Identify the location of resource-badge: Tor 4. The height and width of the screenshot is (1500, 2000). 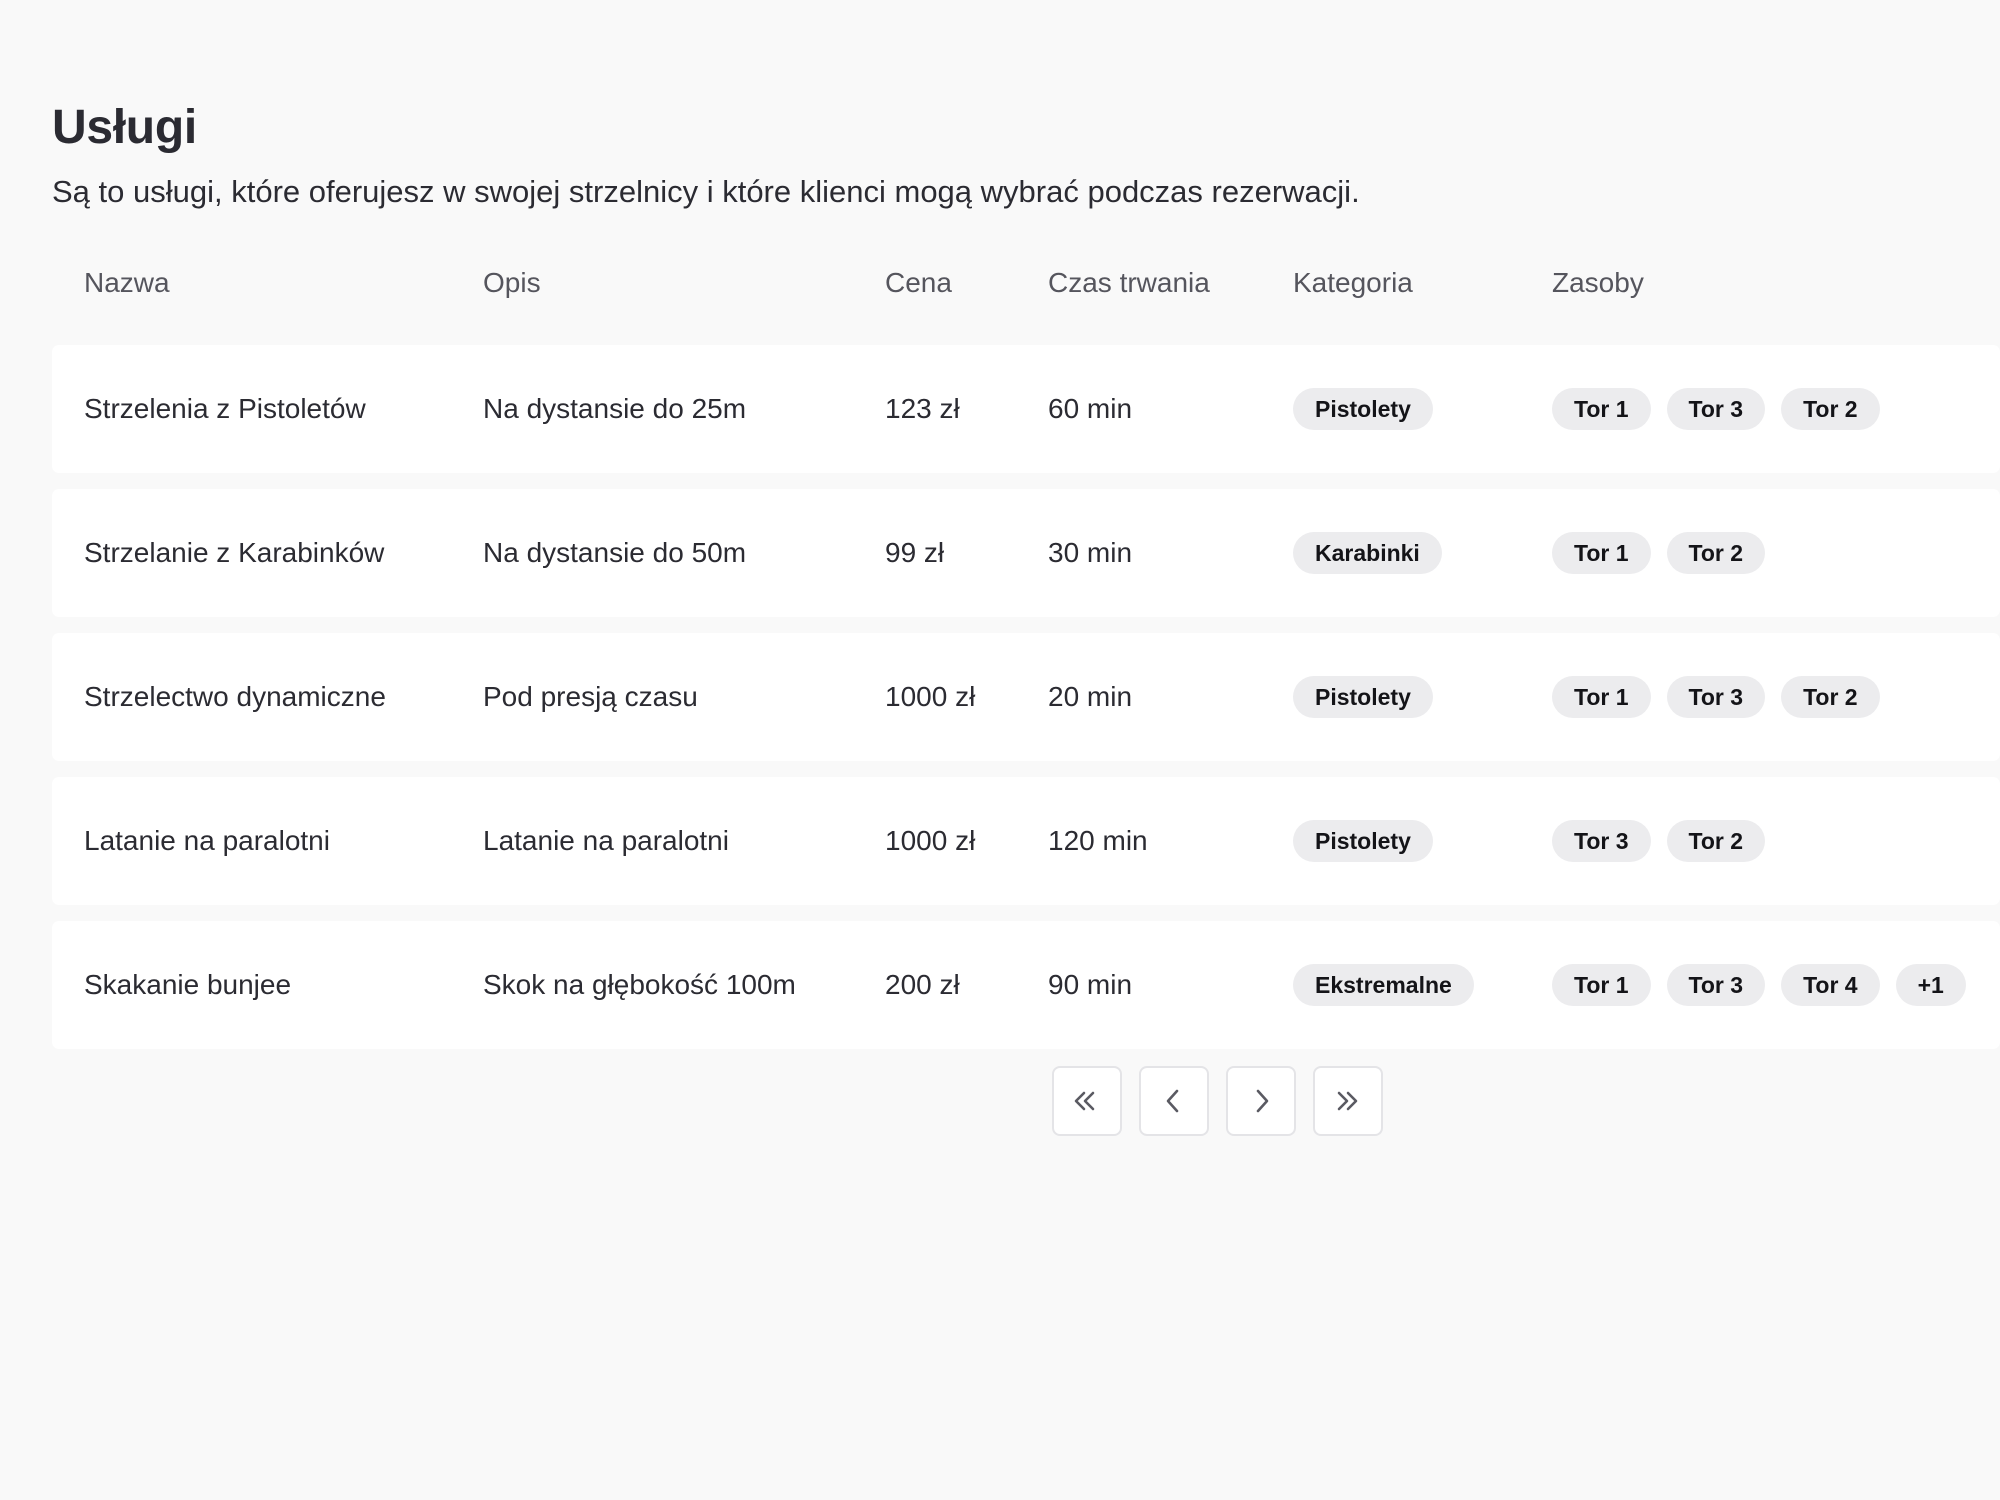
(1830, 985).